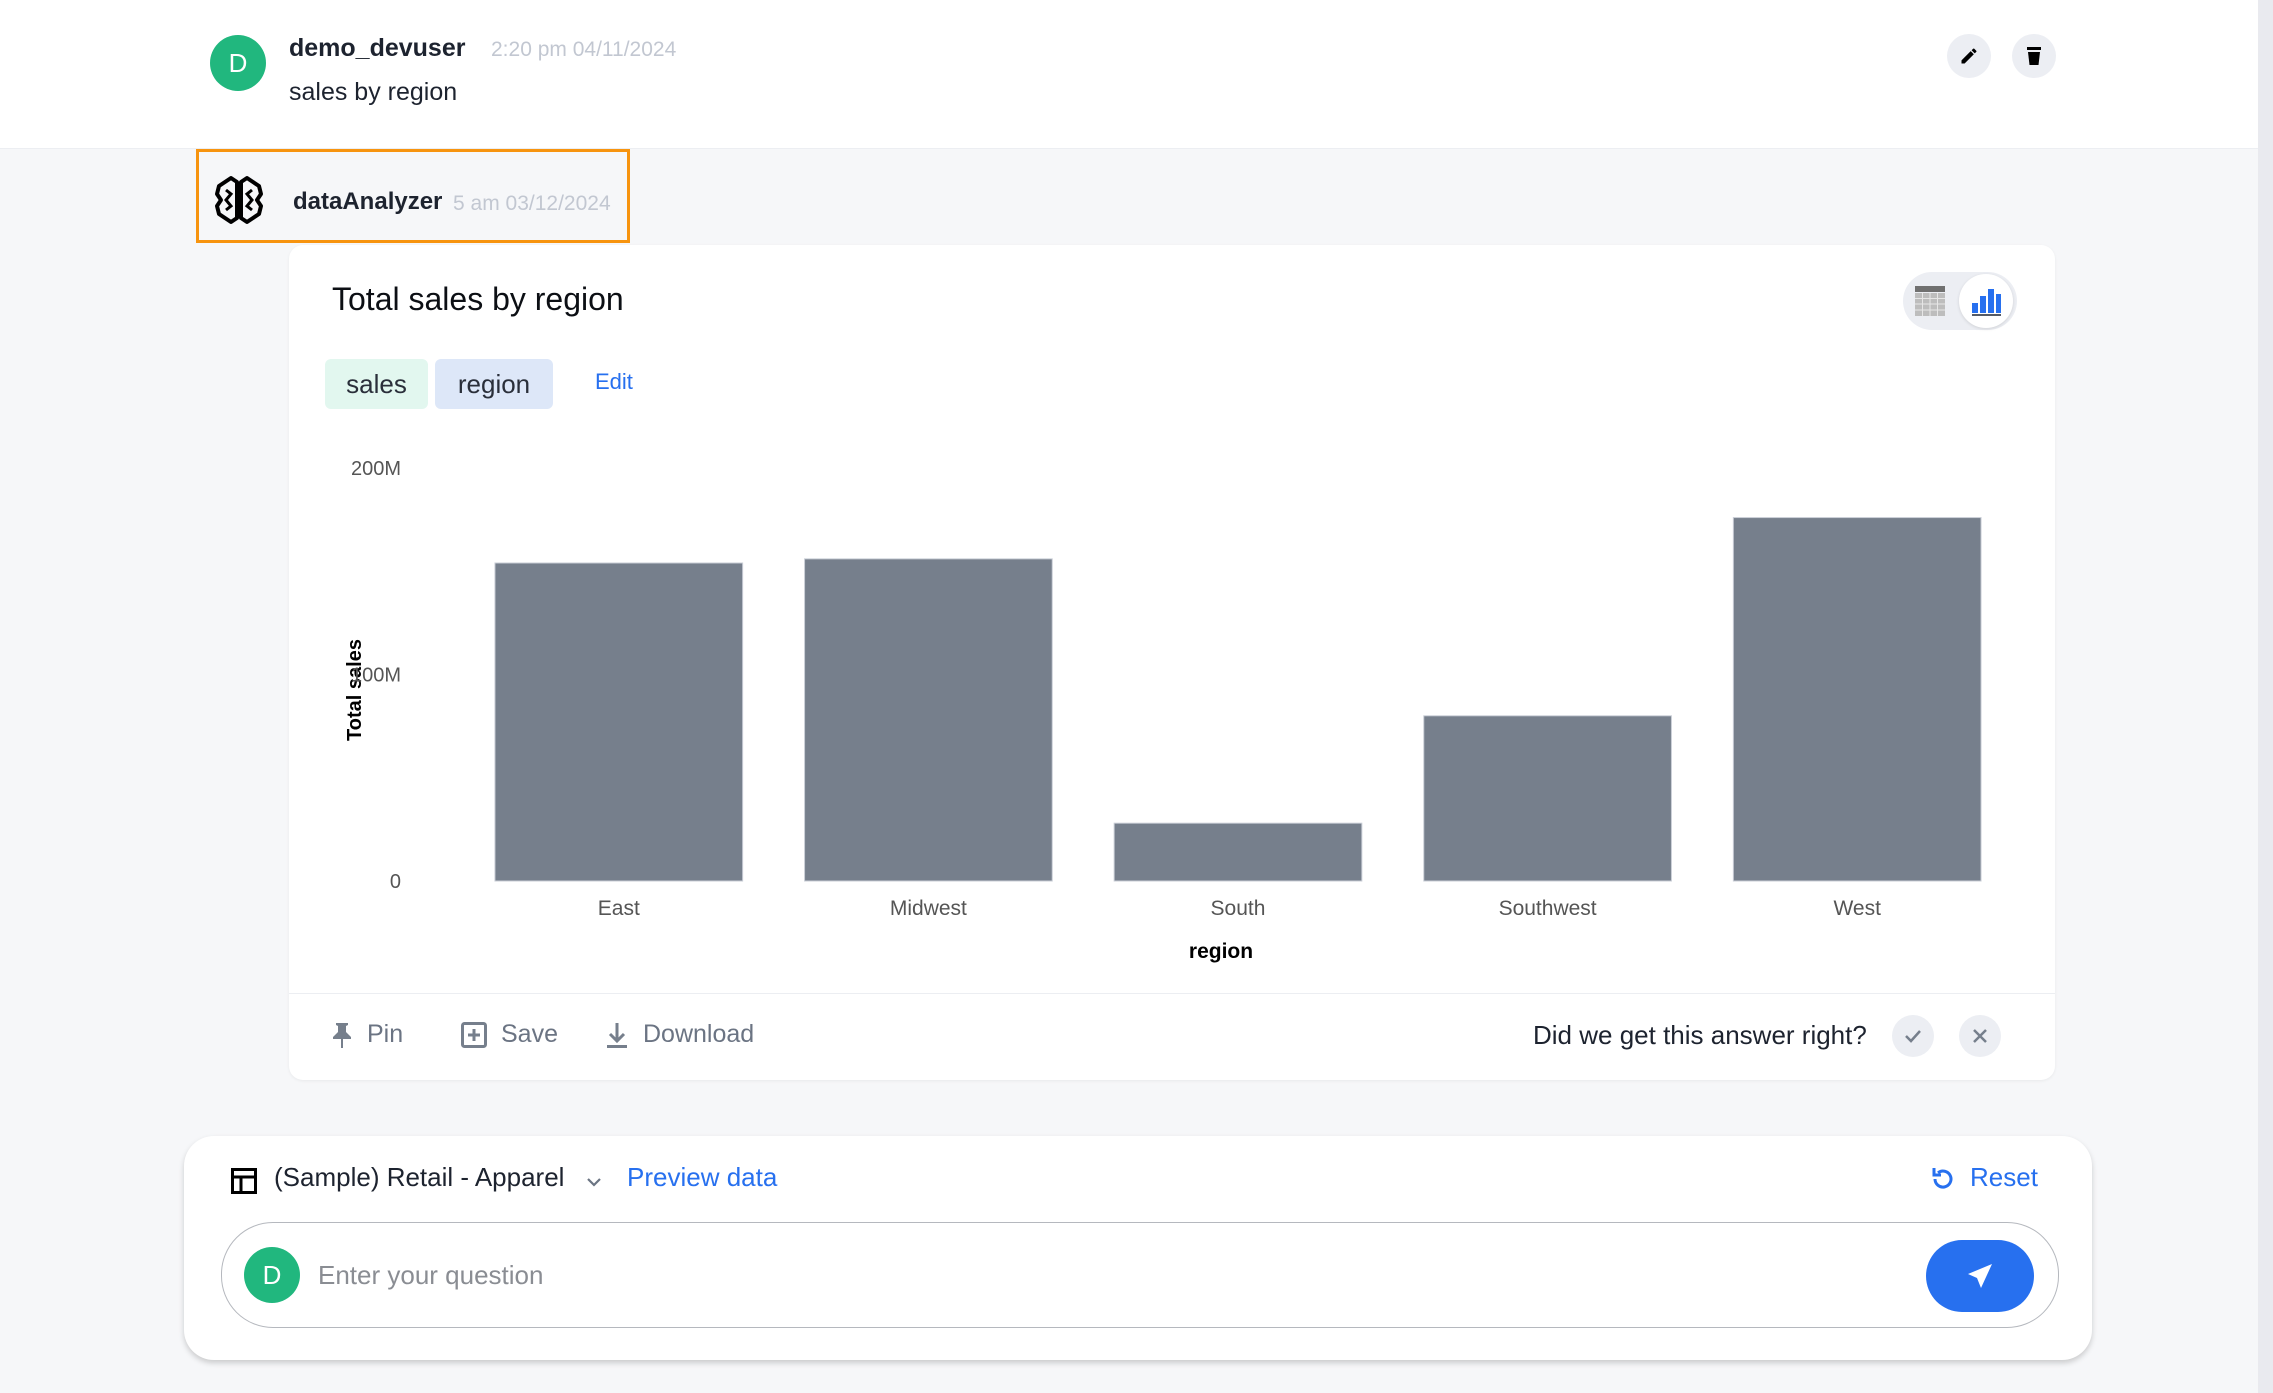  I want to click on user-timestamp: 2:20 pm 04/11/2024, so click(584, 49).